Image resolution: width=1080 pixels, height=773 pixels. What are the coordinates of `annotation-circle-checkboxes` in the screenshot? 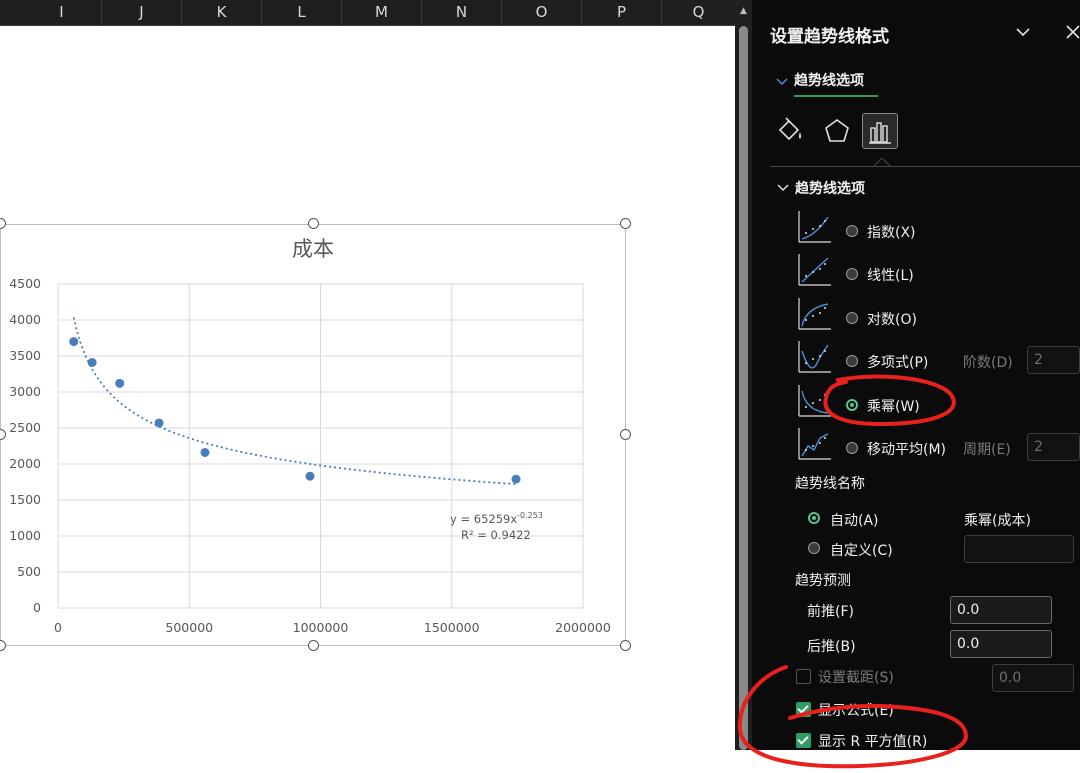 It's located at (853, 717).